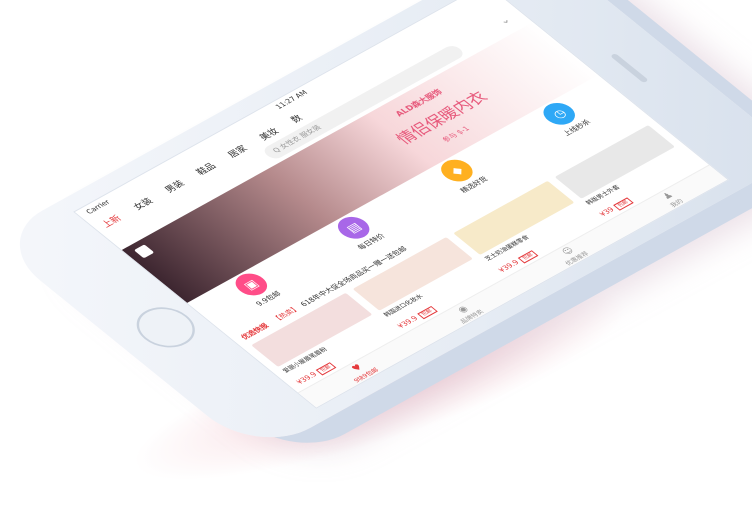 This screenshot has height=518, width=752. I want to click on tab-digital: 数, so click(295, 118).